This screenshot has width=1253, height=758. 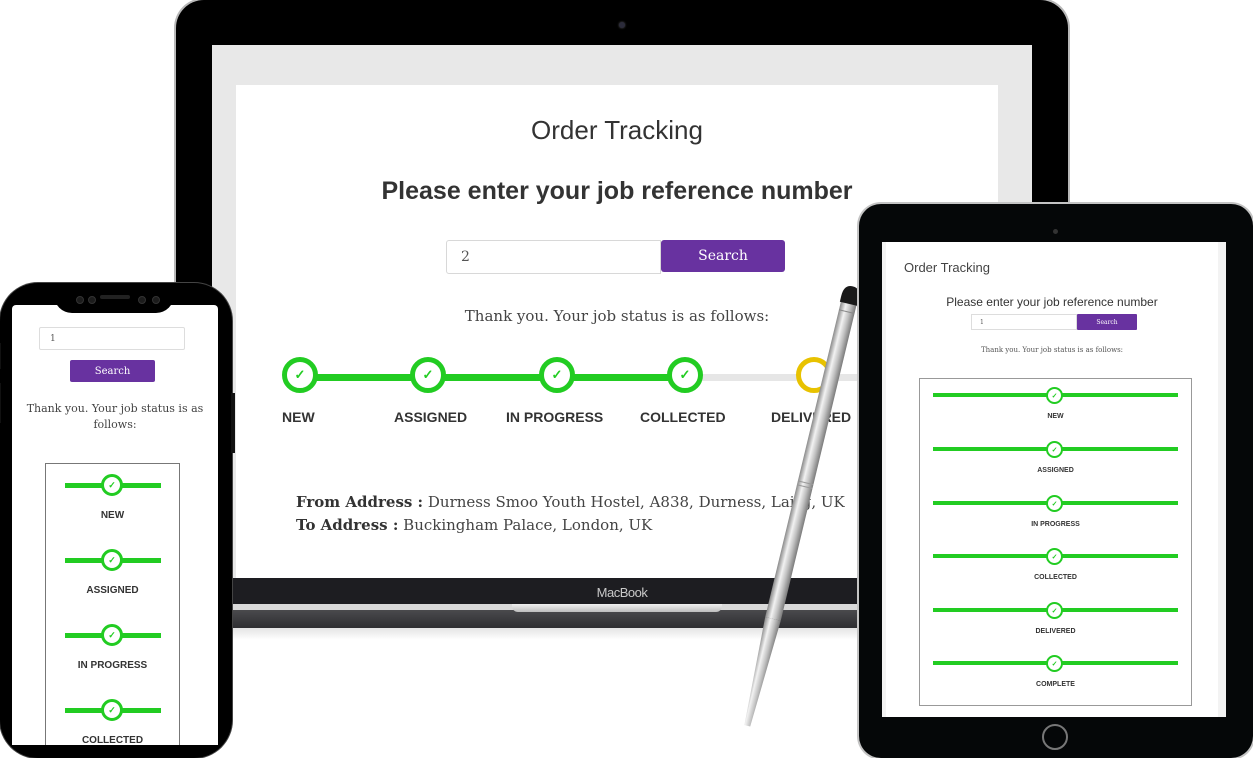 What do you see at coordinates (1055, 737) in the screenshot?
I see `tablet-home-button` at bounding box center [1055, 737].